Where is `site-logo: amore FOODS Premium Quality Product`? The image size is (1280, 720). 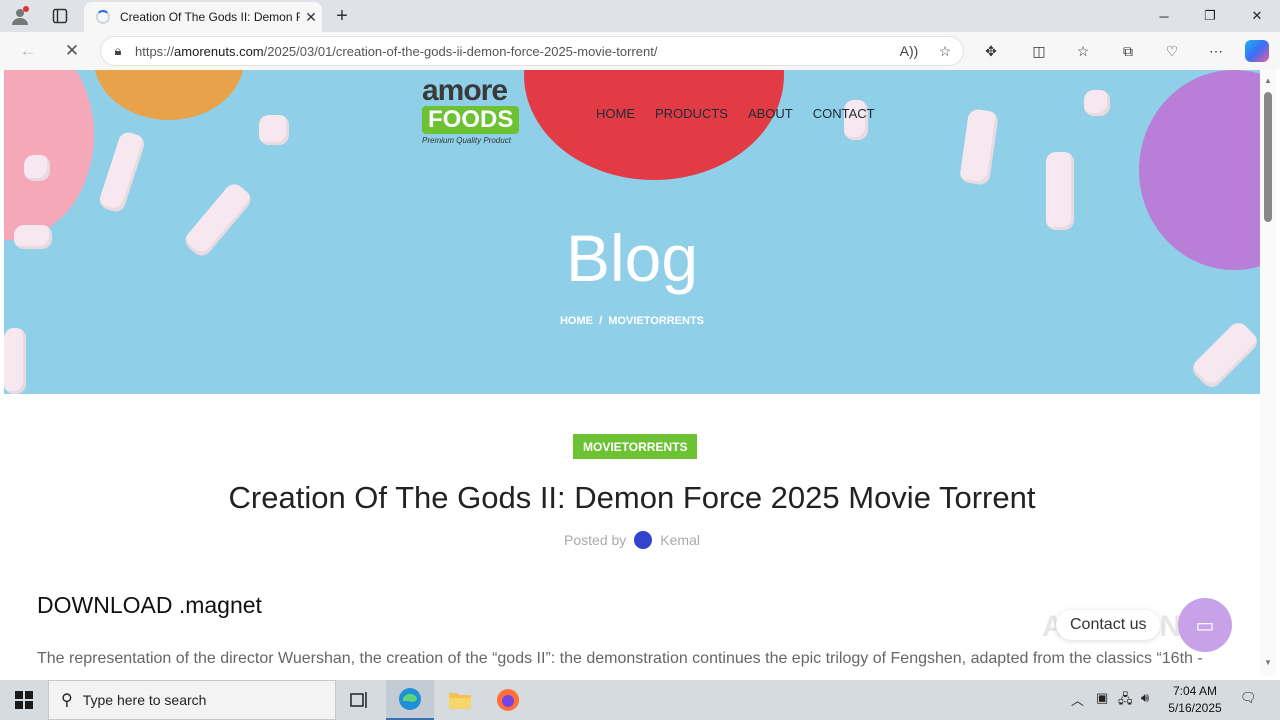
site-logo: amore FOODS Premium Quality Product is located at coordinates (477, 116).